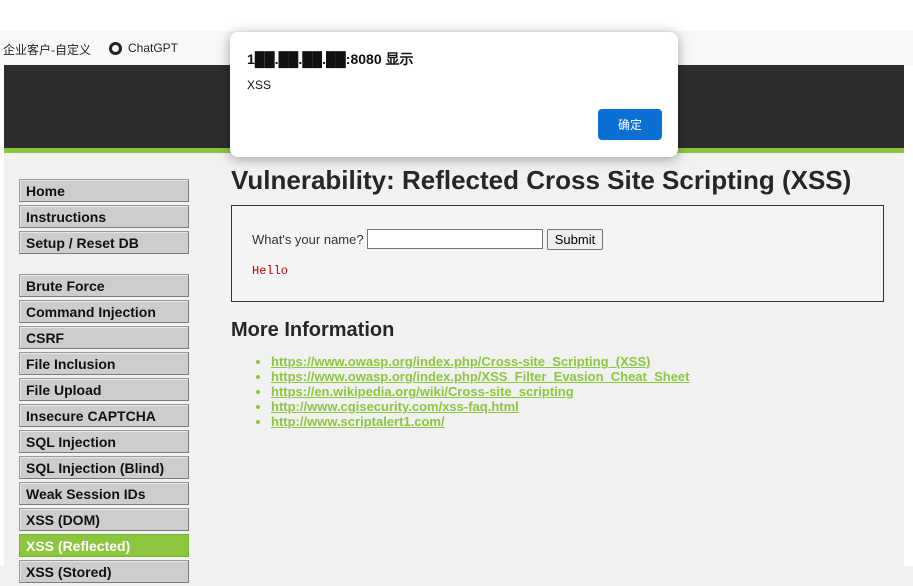 The height and width of the screenshot is (586, 913). What do you see at coordinates (104, 190) in the screenshot?
I see `menu-item-home: Home` at bounding box center [104, 190].